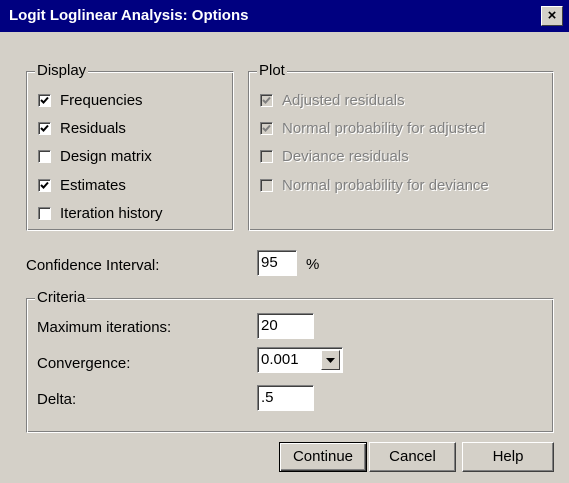 The image size is (569, 483). What do you see at coordinates (385, 185) in the screenshot?
I see `plot-normal-prob-deviance-label: Normal probability for deviance` at bounding box center [385, 185].